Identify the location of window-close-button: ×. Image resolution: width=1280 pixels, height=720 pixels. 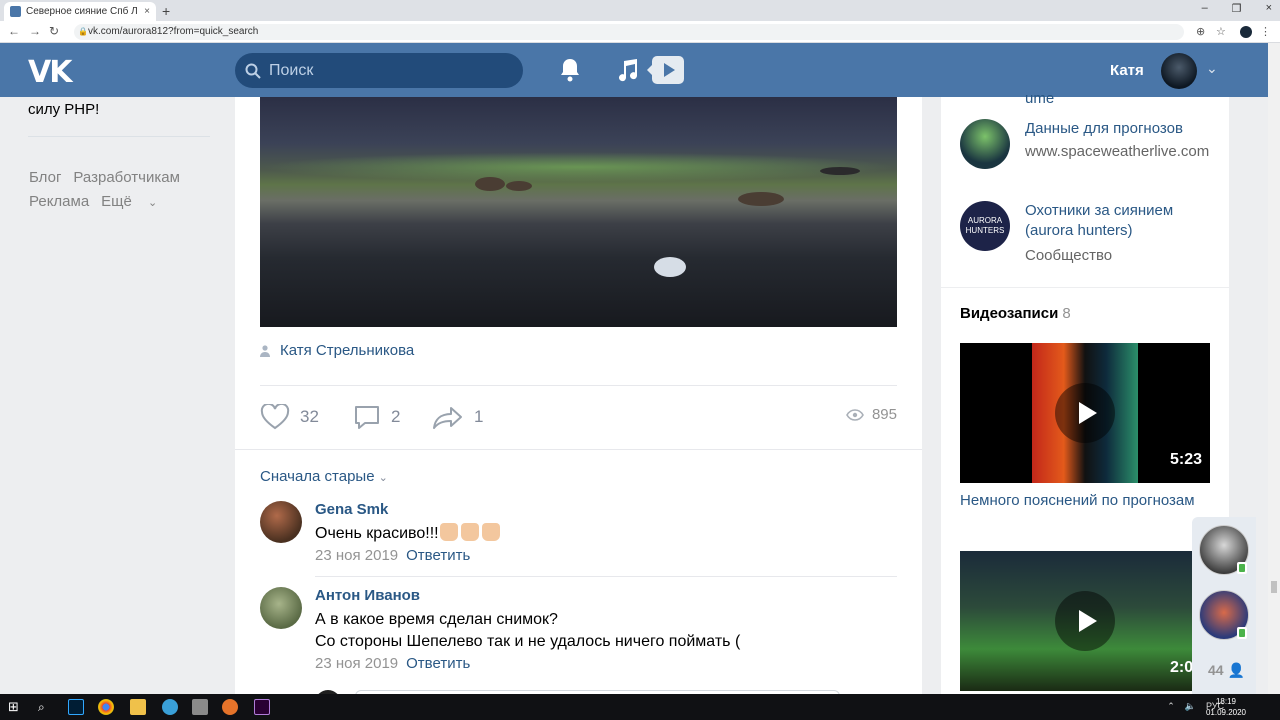
(1269, 8).